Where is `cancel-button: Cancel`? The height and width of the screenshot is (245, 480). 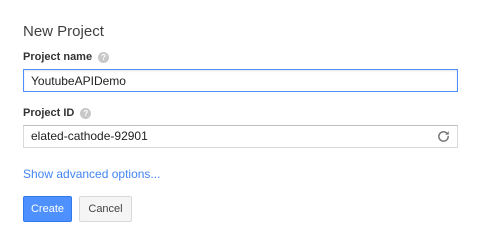 cancel-button: Cancel is located at coordinates (105, 209).